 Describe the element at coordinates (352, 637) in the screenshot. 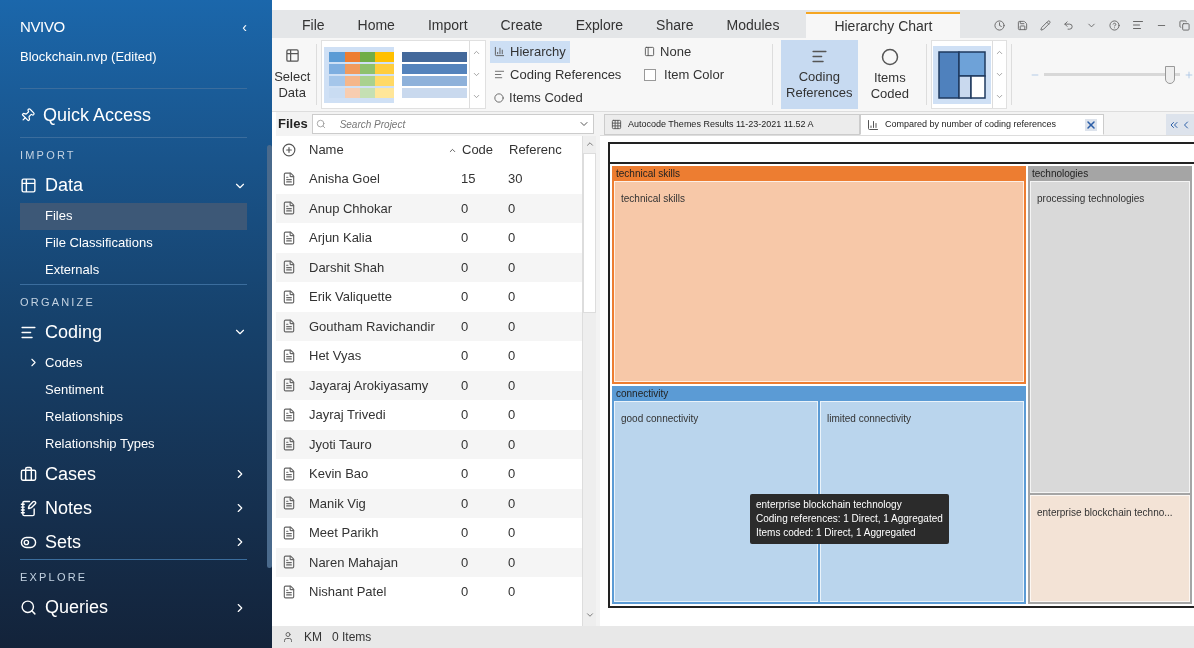

I see `item-count: 0 Items` at that location.